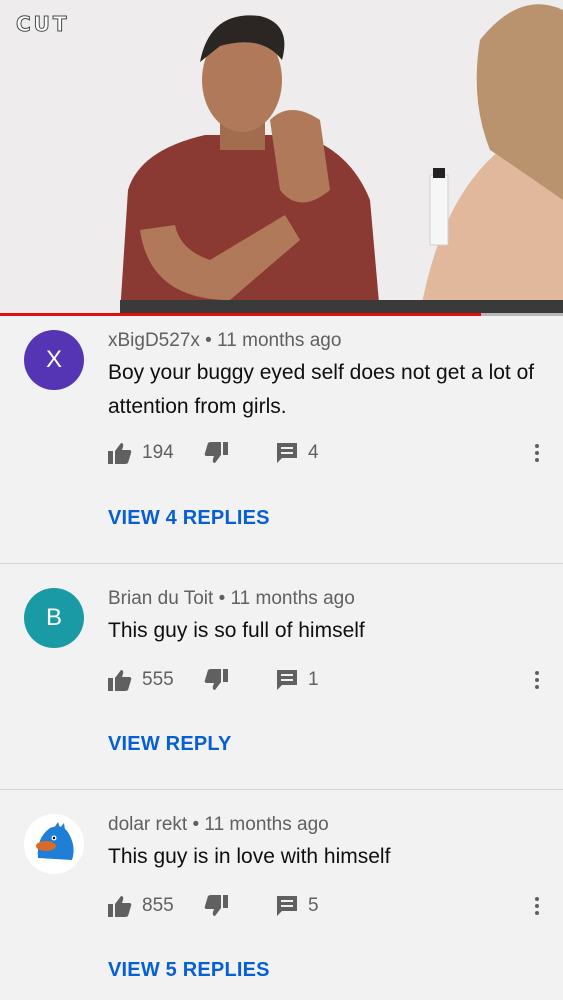 The width and height of the screenshot is (563, 1000). I want to click on avatar, so click(54, 844).